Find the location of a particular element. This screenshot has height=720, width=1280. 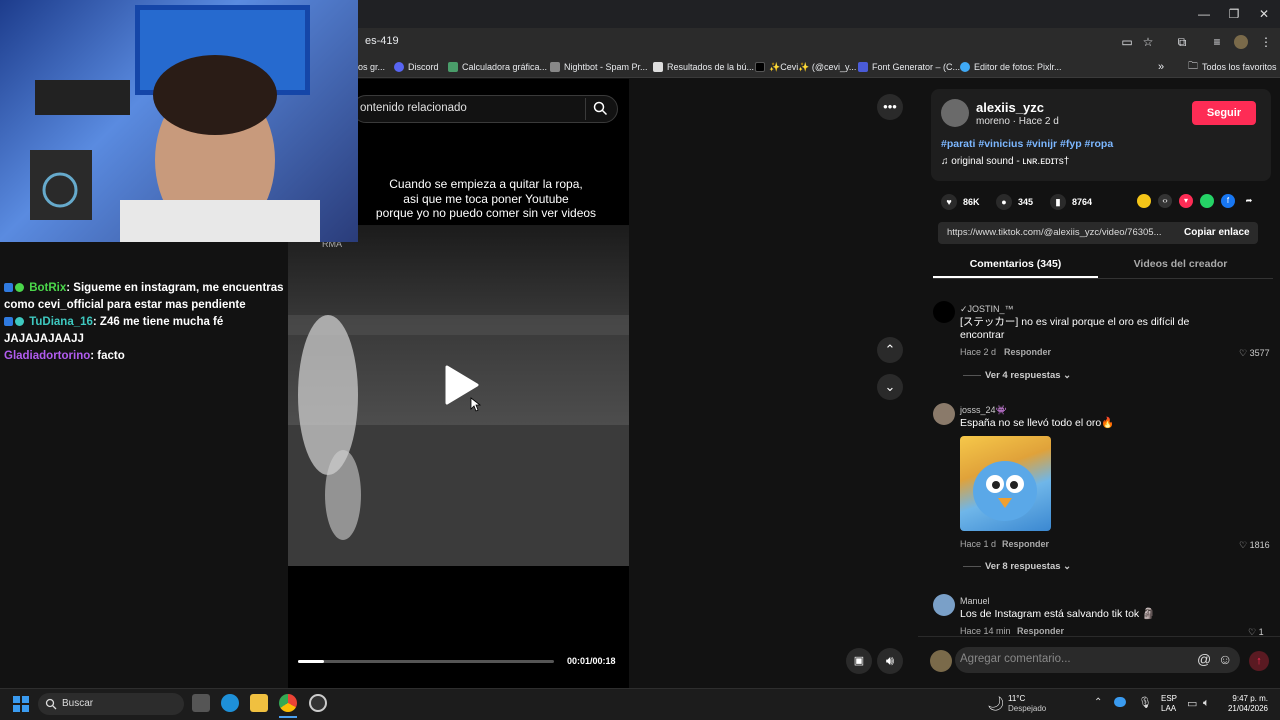

bookmark-icon: ▮ is located at coordinates (1058, 202).